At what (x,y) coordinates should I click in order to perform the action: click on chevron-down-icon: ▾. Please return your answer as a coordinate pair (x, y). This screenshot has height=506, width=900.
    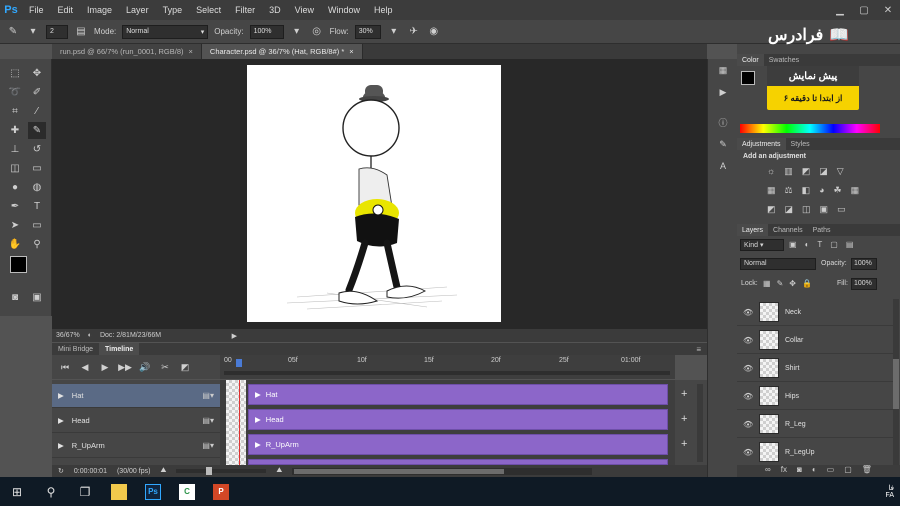
    Looking at the image, I should click on (33, 32).